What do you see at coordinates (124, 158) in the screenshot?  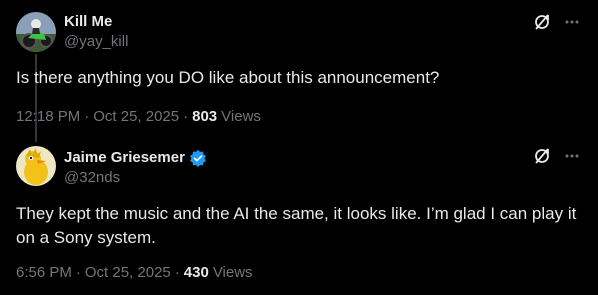 I see `display-name: Jaime Griesemer` at bounding box center [124, 158].